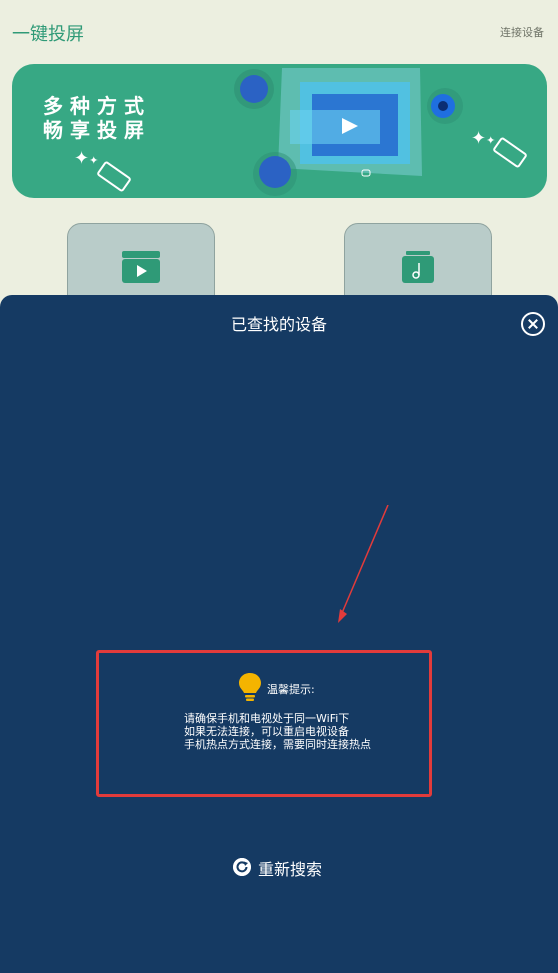 The height and width of the screenshot is (973, 558). I want to click on lightbulb-icon, so click(250, 687).